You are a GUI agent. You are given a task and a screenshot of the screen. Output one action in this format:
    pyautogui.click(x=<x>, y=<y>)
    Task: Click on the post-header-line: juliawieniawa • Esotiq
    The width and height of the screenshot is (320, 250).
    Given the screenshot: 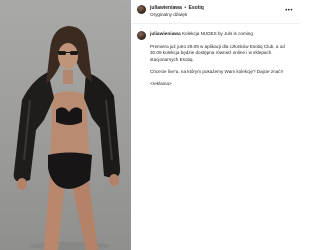 What is the action you would take?
    pyautogui.click(x=177, y=8)
    